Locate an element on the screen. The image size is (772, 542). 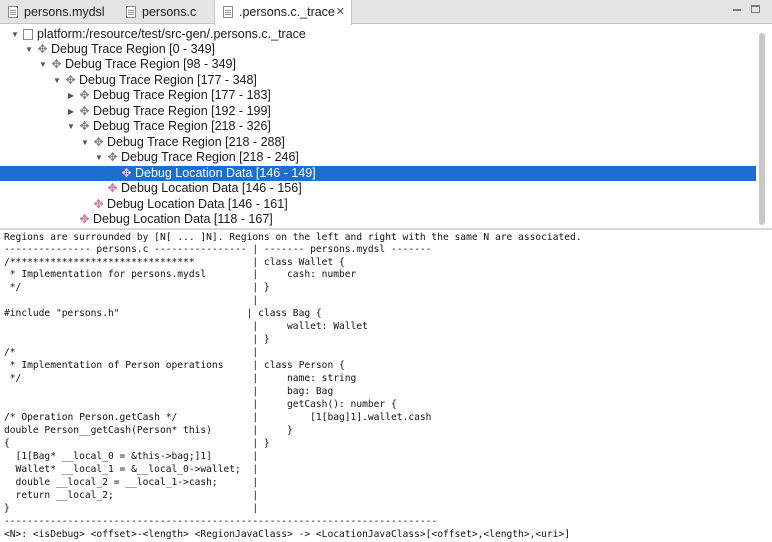
tree-item-label: Debug Trace Region [192 - 199] is located at coordinates (182, 111).